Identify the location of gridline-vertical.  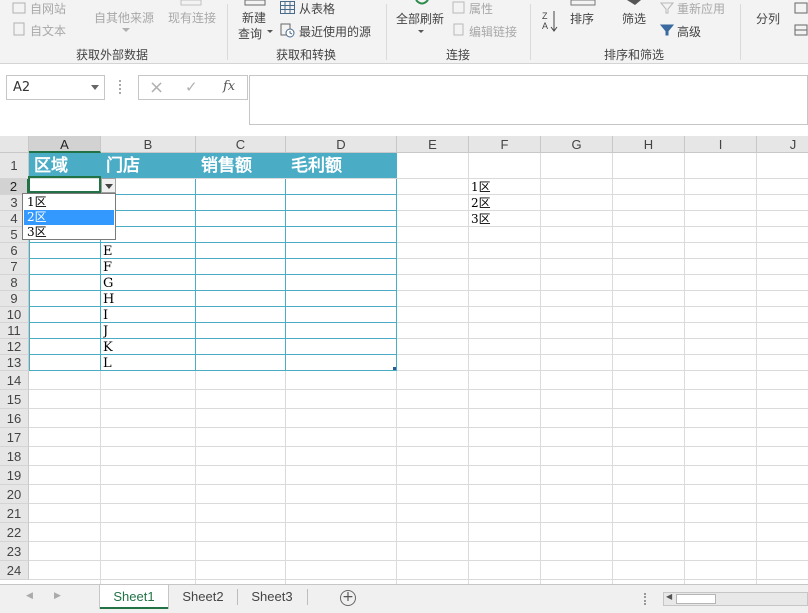
(468, 368).